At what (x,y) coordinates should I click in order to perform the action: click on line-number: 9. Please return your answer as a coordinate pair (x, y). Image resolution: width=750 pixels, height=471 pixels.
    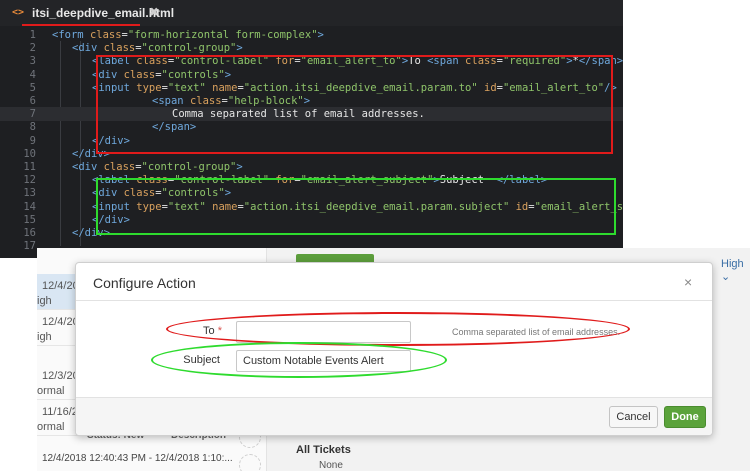
    Looking at the image, I should click on (32, 140).